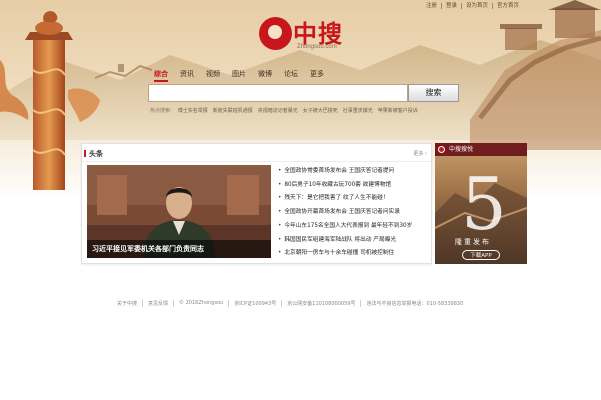 This screenshot has height=400, width=601. What do you see at coordinates (256, 153) in the screenshot?
I see `headlines-header: 头条 更多 ›` at bounding box center [256, 153].